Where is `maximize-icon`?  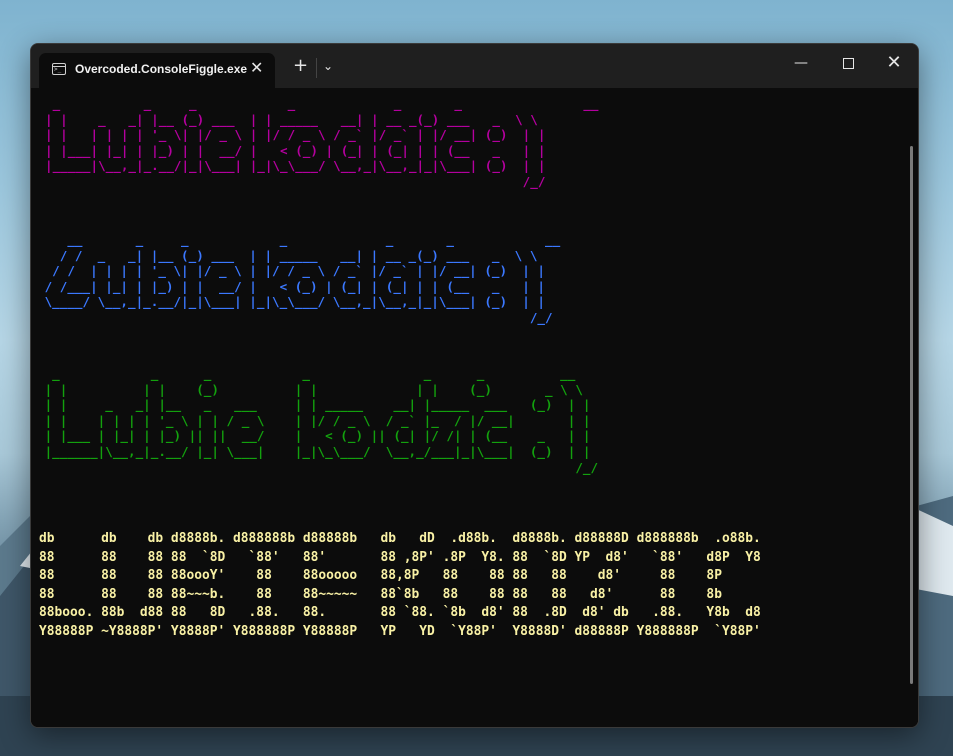 maximize-icon is located at coordinates (848, 63).